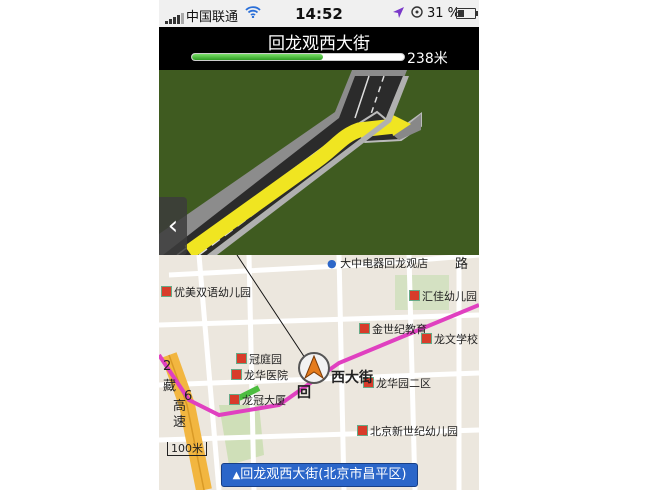 The width and height of the screenshot is (650, 490). What do you see at coordinates (304, 393) in the screenshot?
I see `map-label-hui: 回` at bounding box center [304, 393].